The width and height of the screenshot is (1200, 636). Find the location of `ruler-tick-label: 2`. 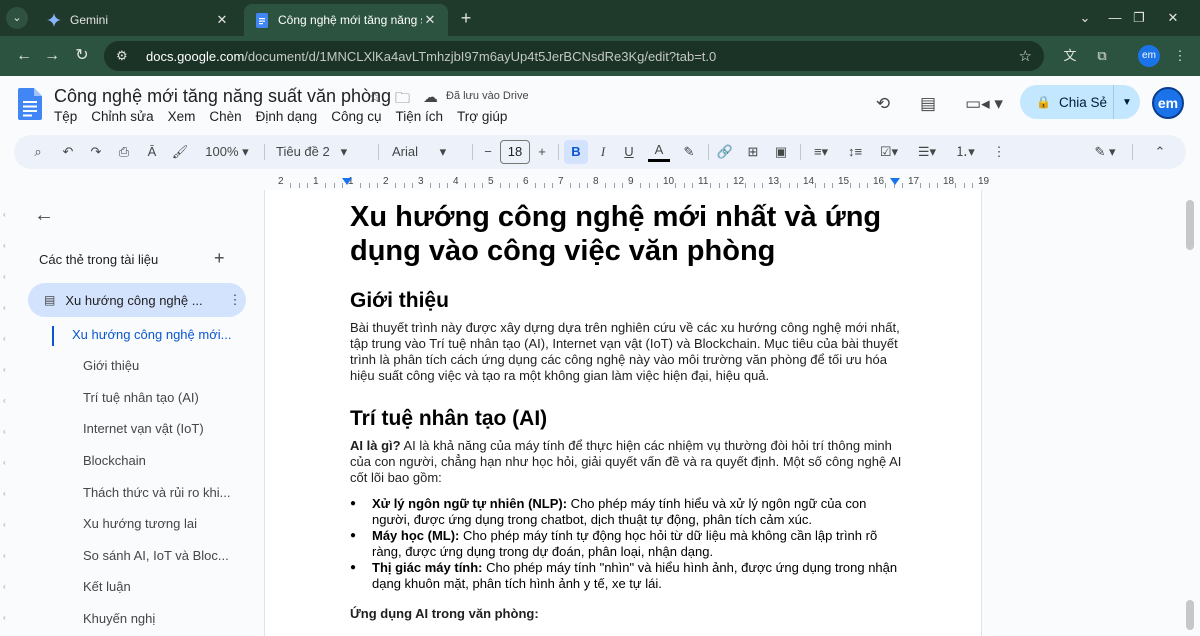

ruler-tick-label: 2 is located at coordinates (281, 181).